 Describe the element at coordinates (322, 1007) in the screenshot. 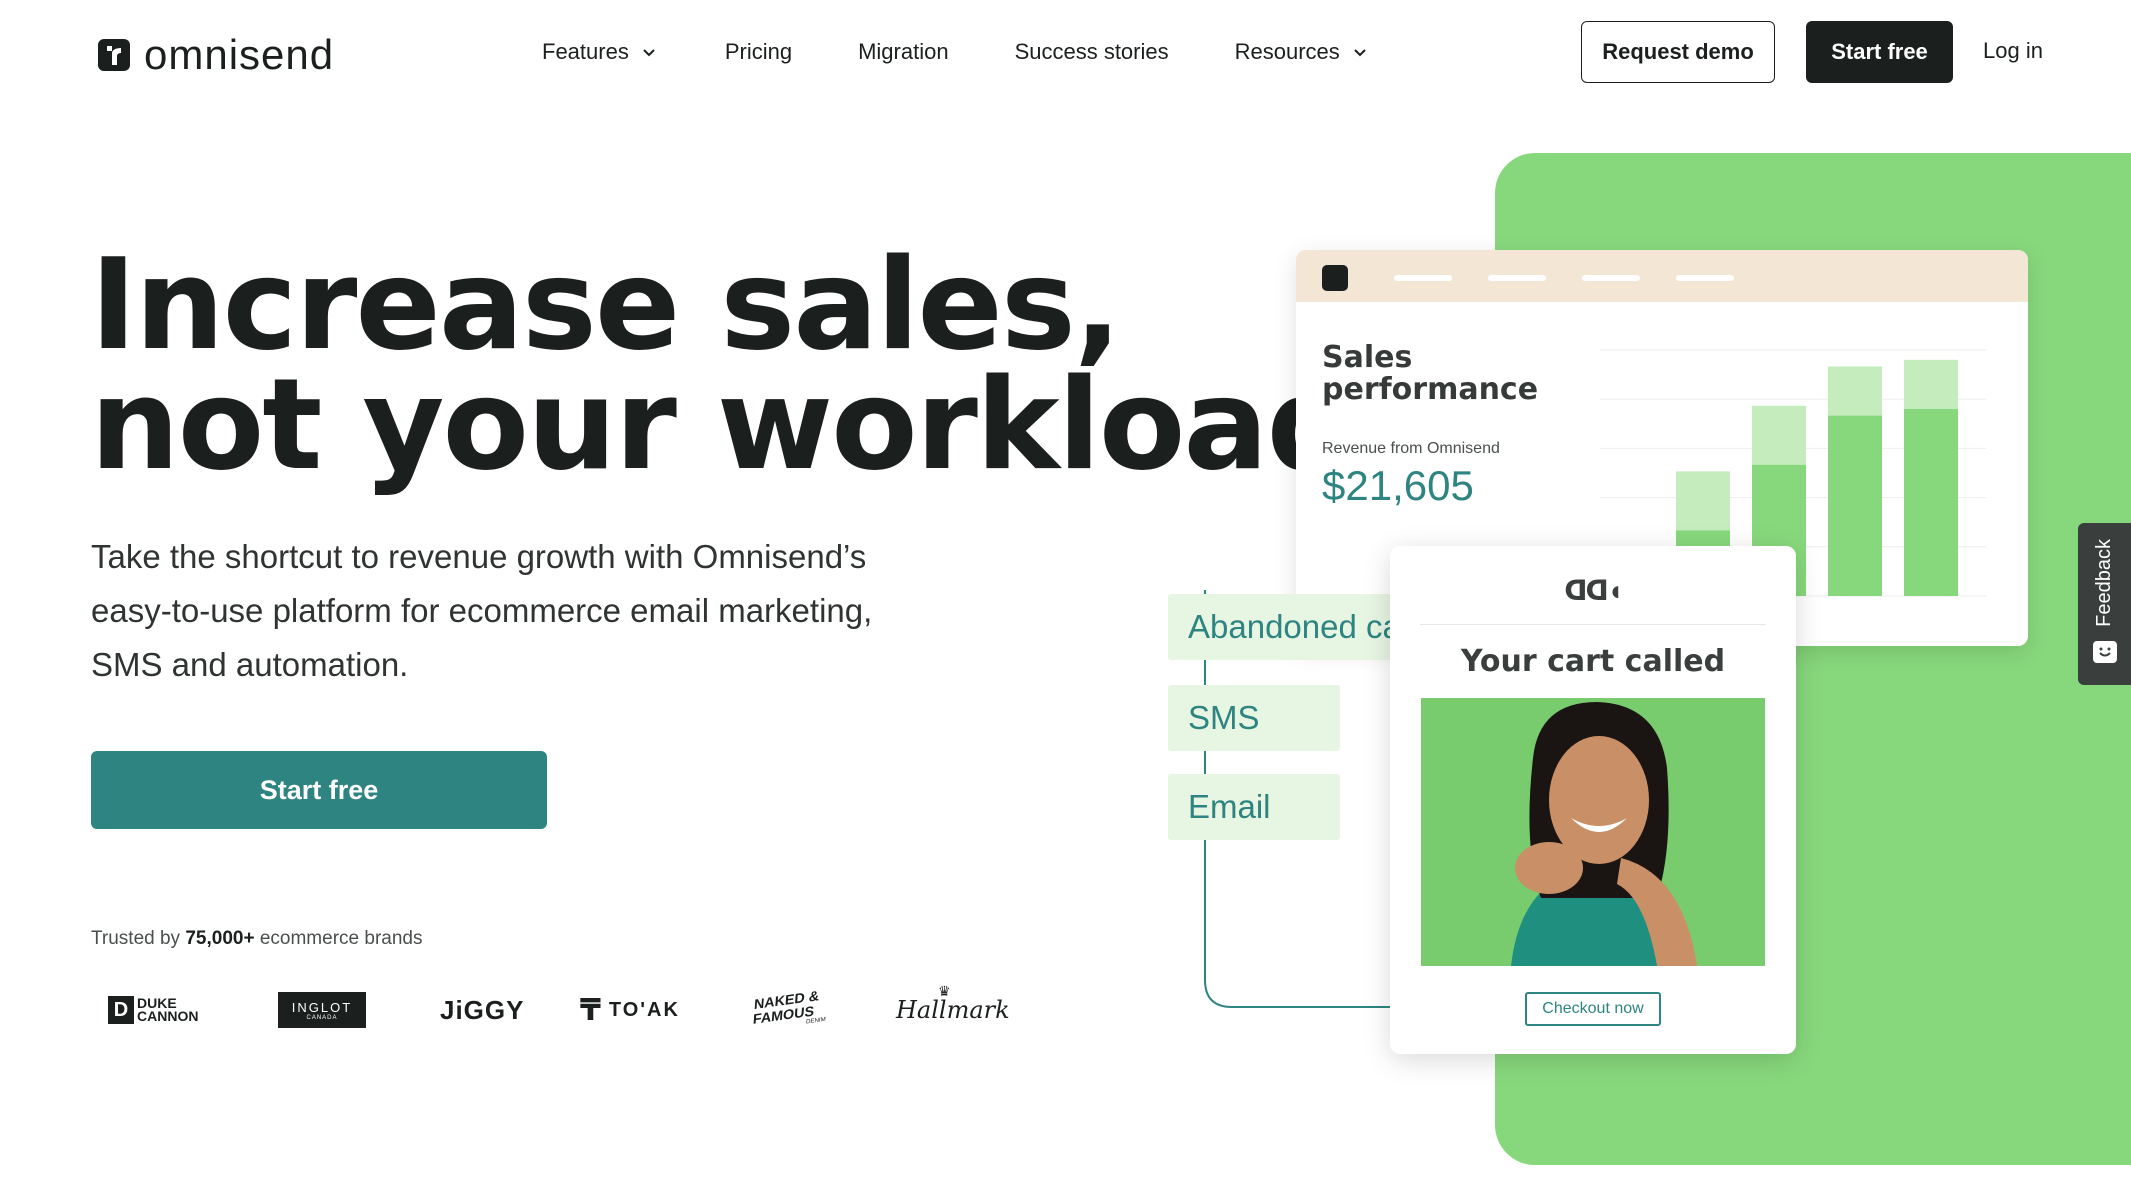

I see `inglot-name: INGLOT` at that location.